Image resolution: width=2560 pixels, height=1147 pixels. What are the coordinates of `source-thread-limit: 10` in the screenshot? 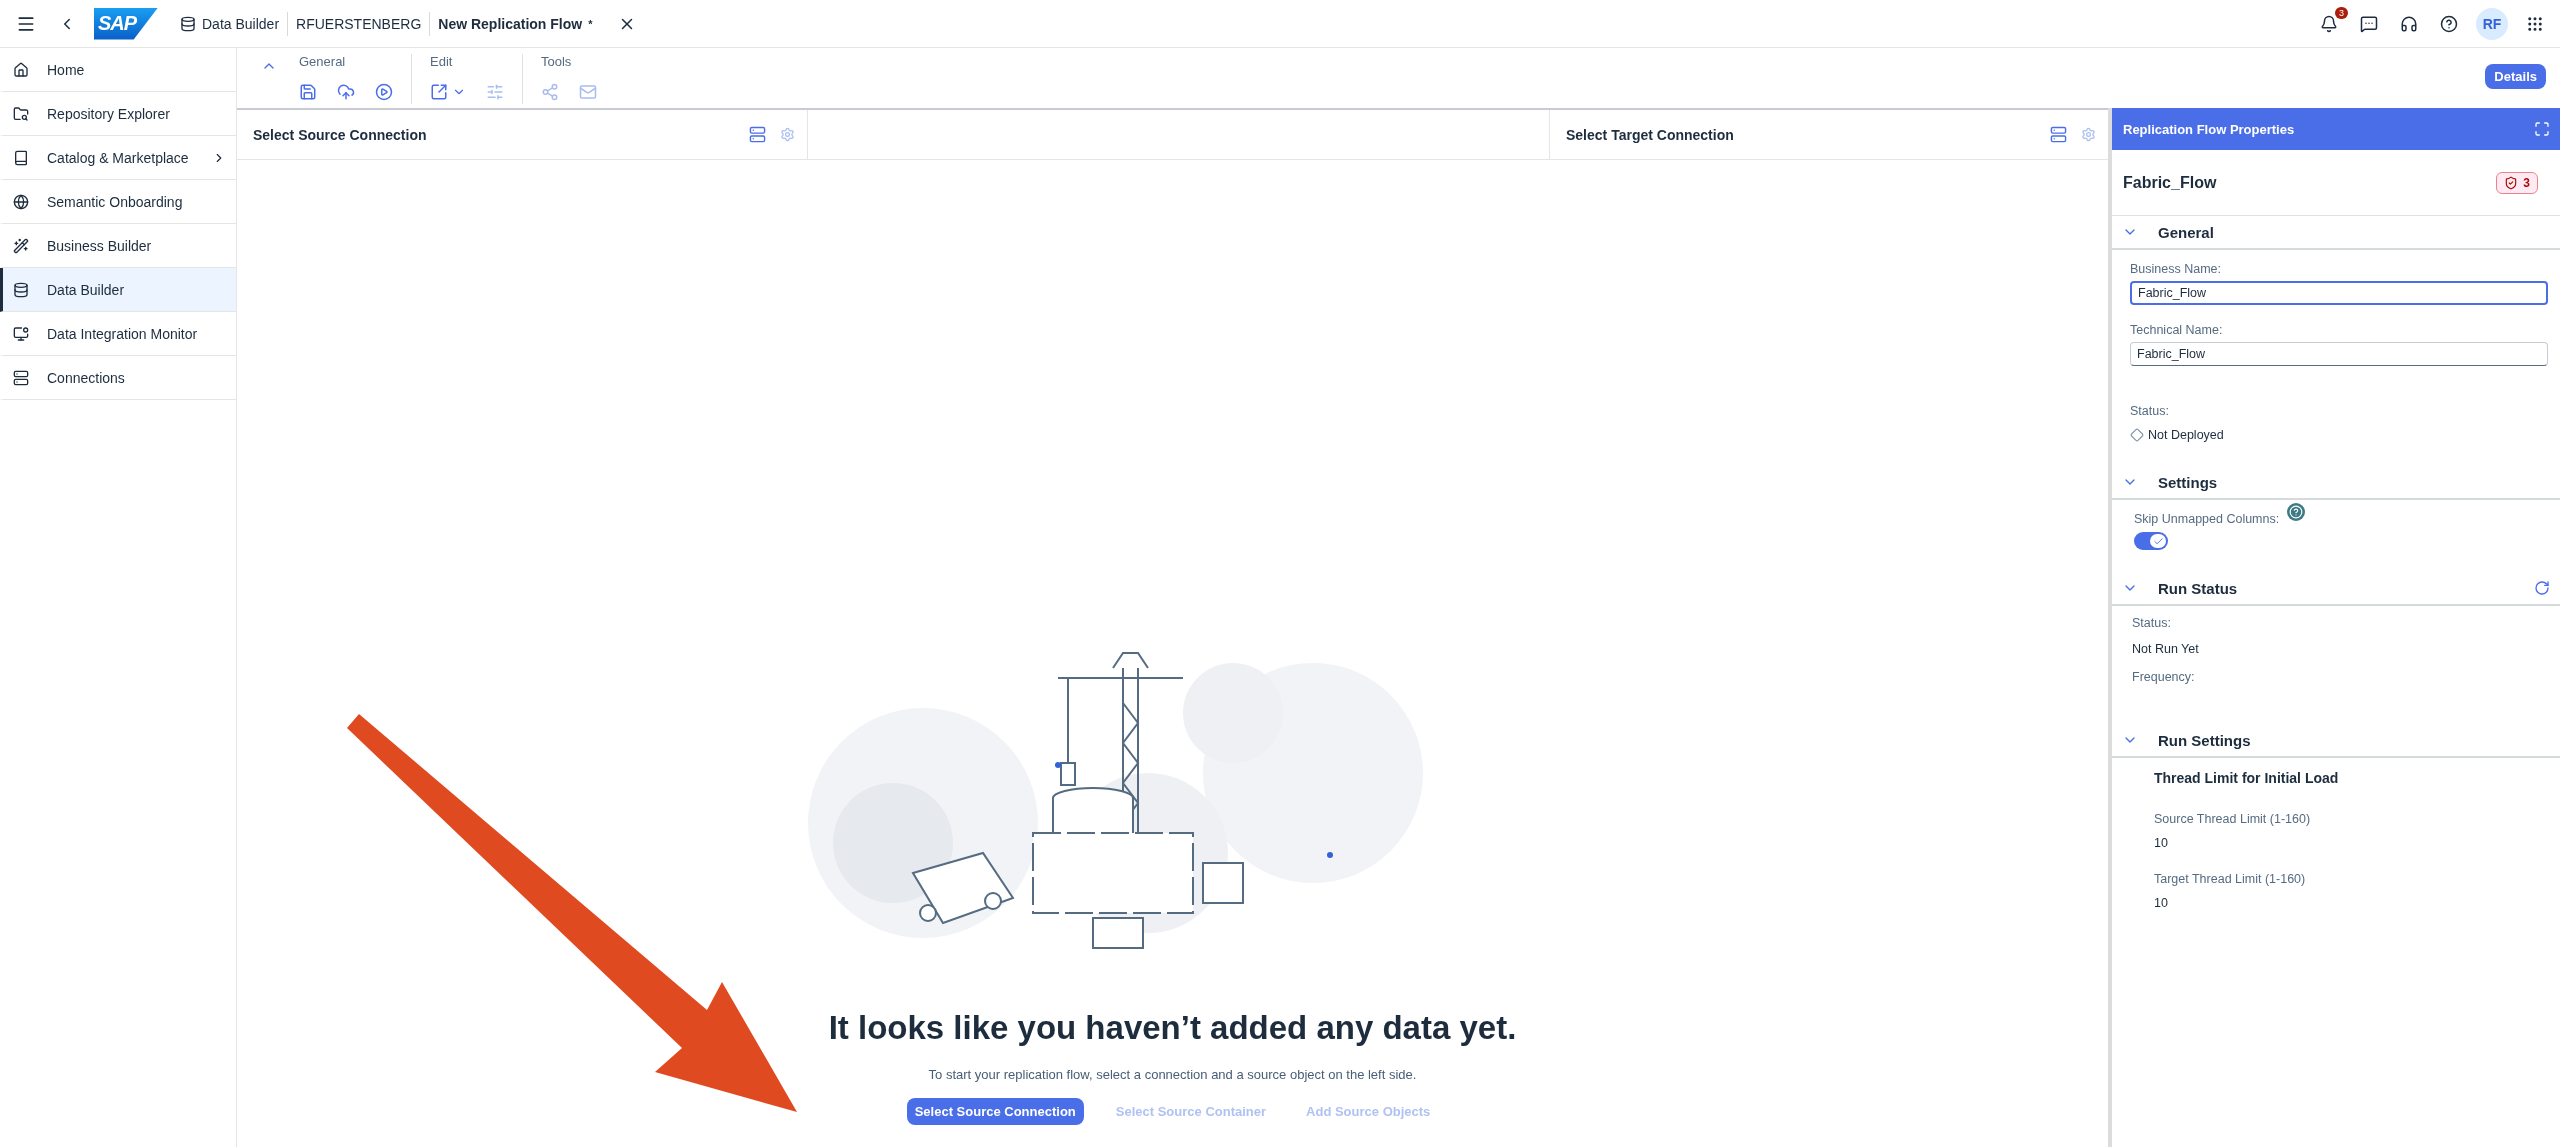 It's located at (2161, 843).